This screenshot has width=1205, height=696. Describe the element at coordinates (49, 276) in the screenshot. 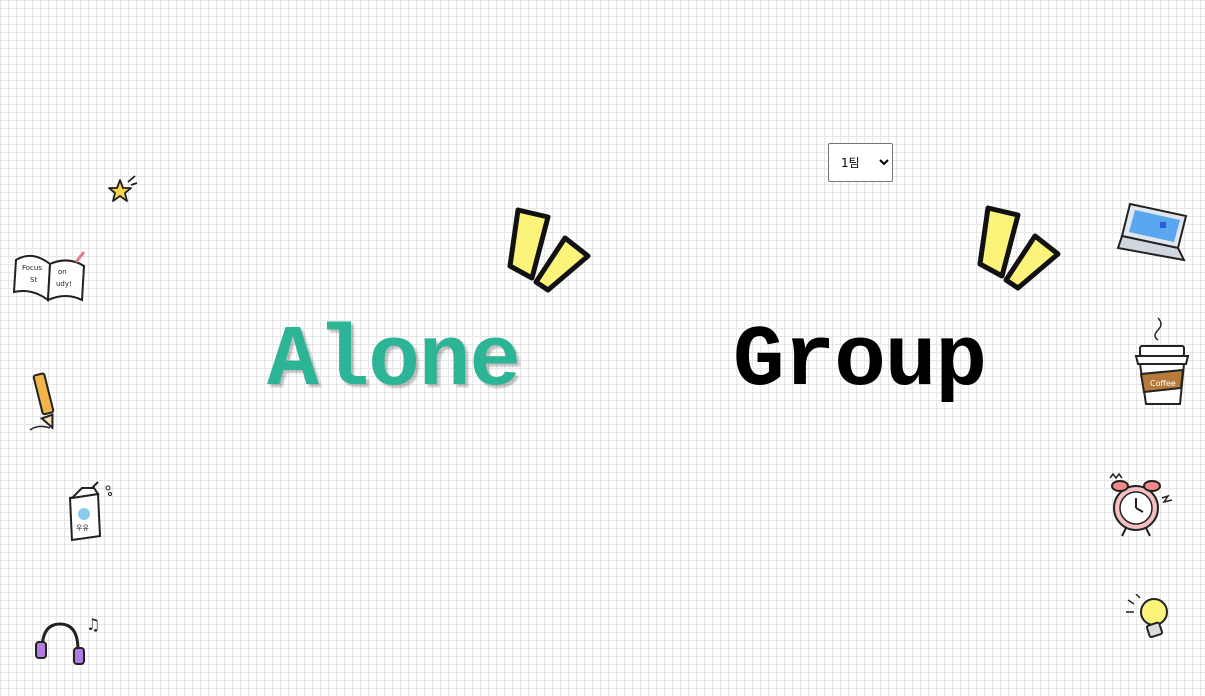

I see `open-book-icon: Focus on St udy!` at that location.